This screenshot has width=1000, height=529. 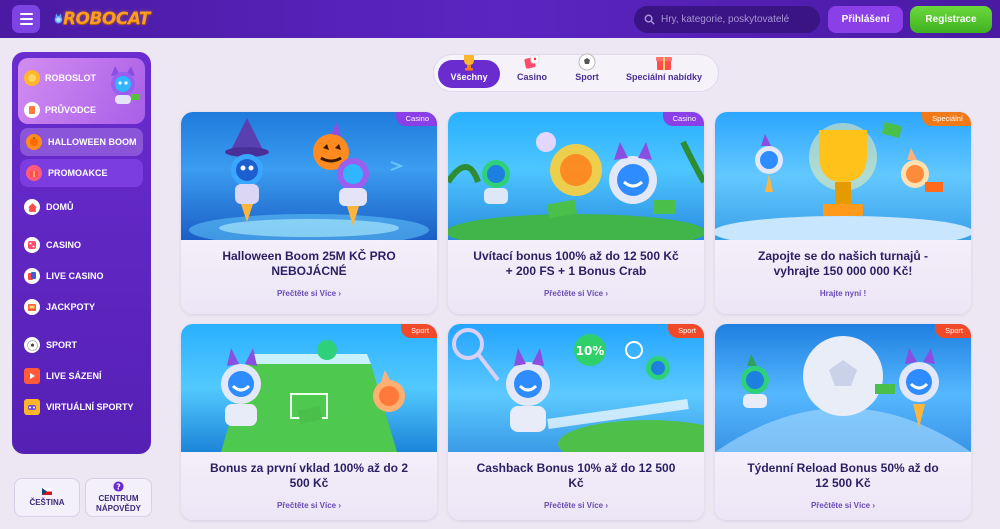 I want to click on tab-vsechny: Všechny, so click(x=469, y=71).